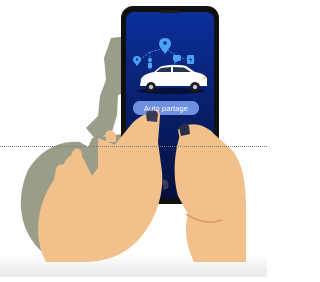 Image resolution: width=320 pixels, height=282 pixels. I want to click on holding-hand, so click(210, 192).